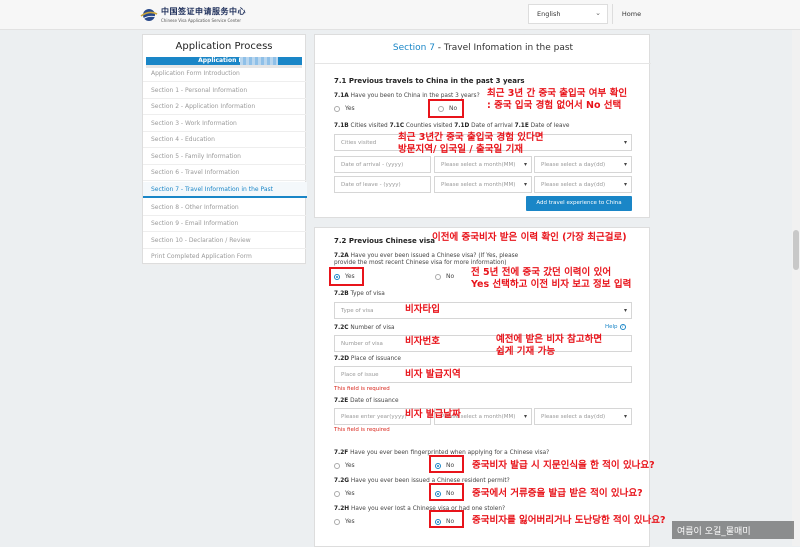  I want to click on leave-month-select: Please select a month(MM) ▾, so click(483, 184).